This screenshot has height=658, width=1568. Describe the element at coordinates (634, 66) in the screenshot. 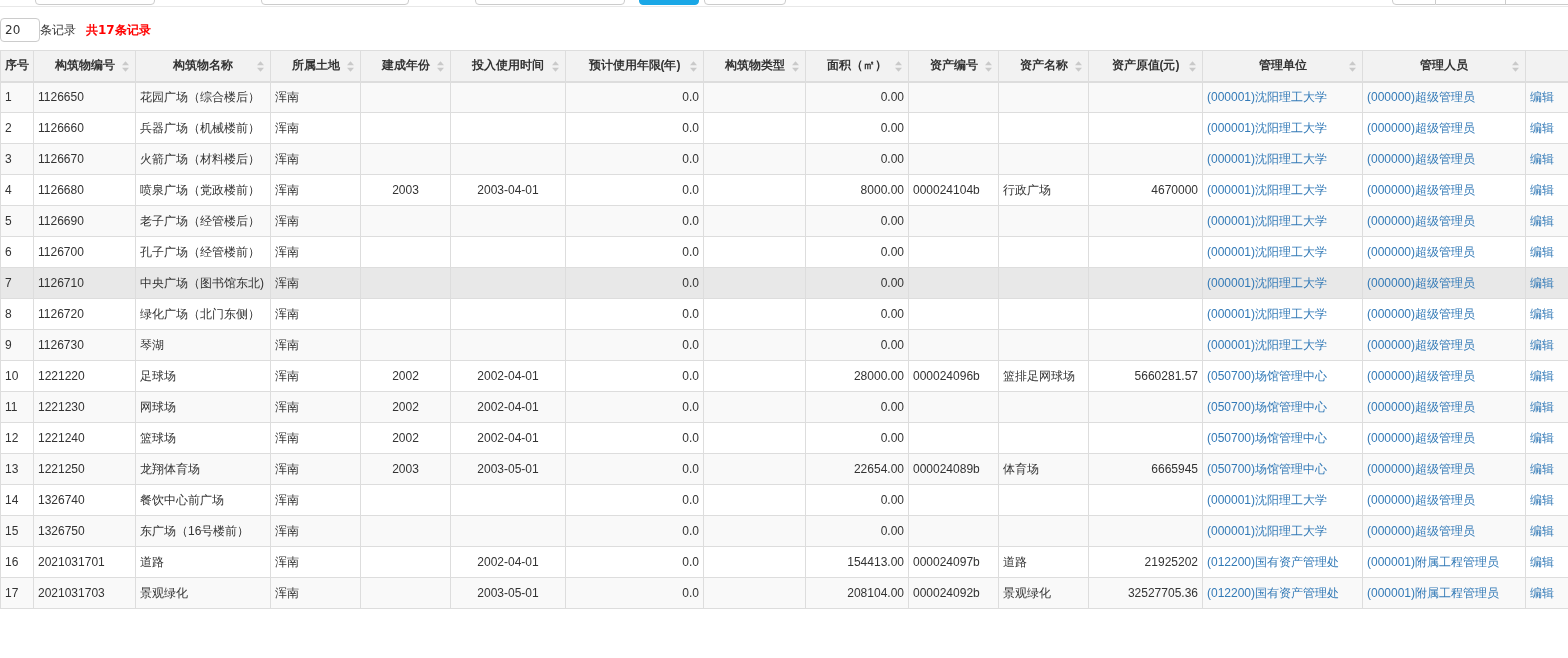

I see `column-header: 预计使用年限(年)` at that location.